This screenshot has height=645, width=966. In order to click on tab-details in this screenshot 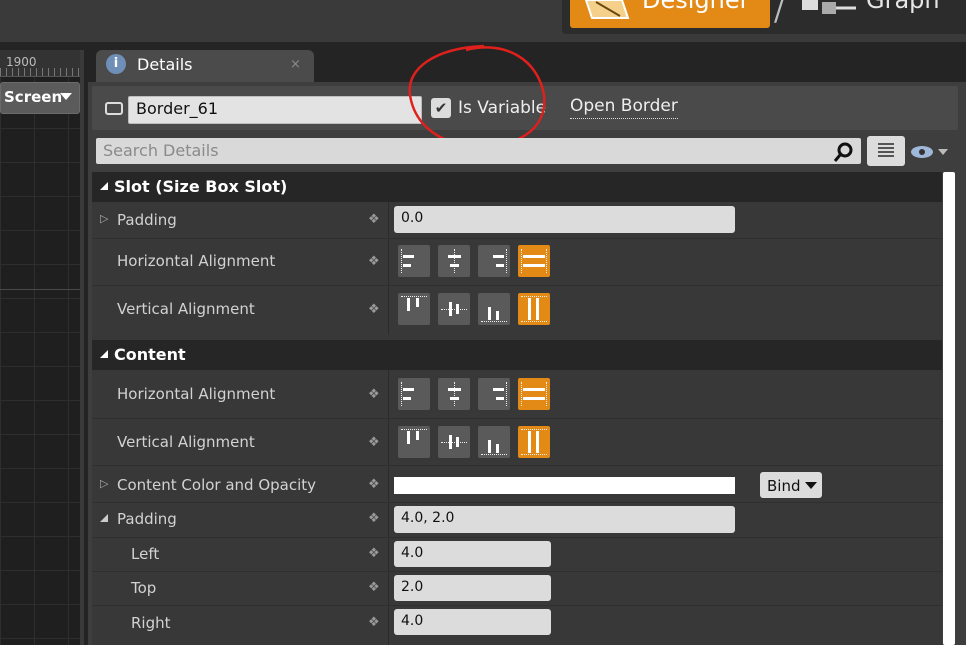, I will do `click(205, 66)`.